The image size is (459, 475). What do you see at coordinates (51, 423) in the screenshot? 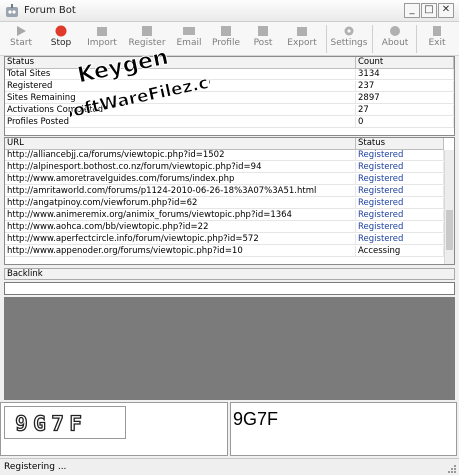
I see `captcha-text: 9G7F` at bounding box center [51, 423].